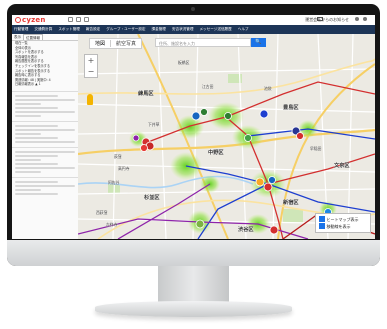  I want to click on zoom-out-button: −, so click(91, 71).